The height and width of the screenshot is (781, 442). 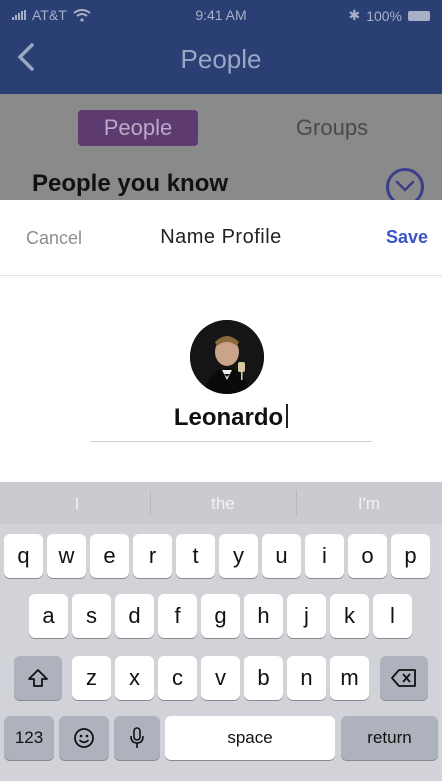 What do you see at coordinates (349, 616) in the screenshot?
I see `key-k: k` at bounding box center [349, 616].